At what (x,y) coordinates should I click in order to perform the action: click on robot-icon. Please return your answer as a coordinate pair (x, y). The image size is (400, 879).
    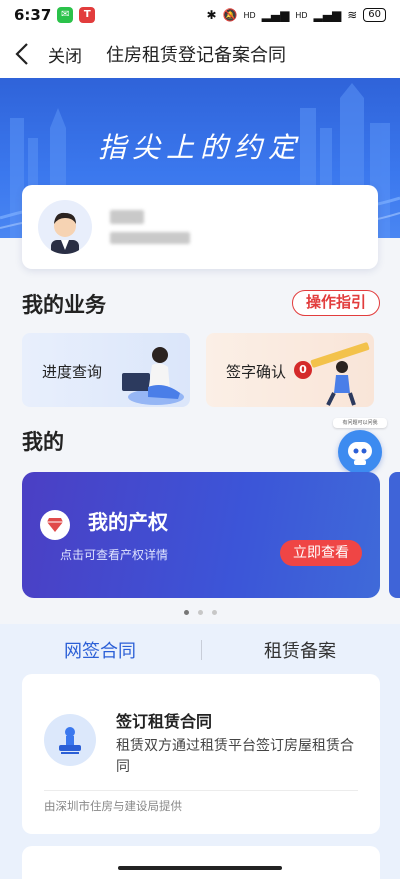
    Looking at the image, I should click on (360, 452).